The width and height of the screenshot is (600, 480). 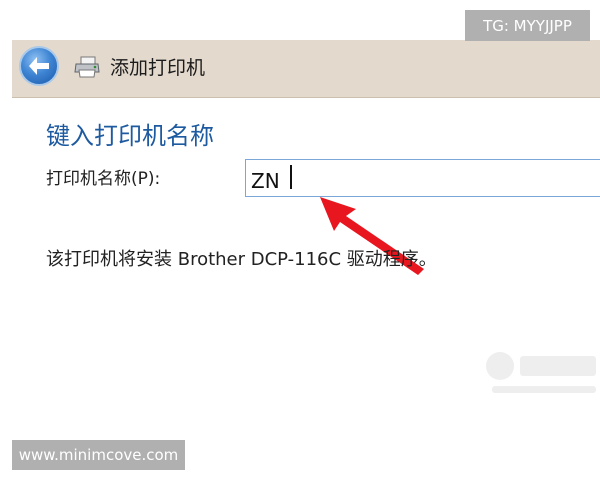 I want to click on back-button, so click(x=39, y=66).